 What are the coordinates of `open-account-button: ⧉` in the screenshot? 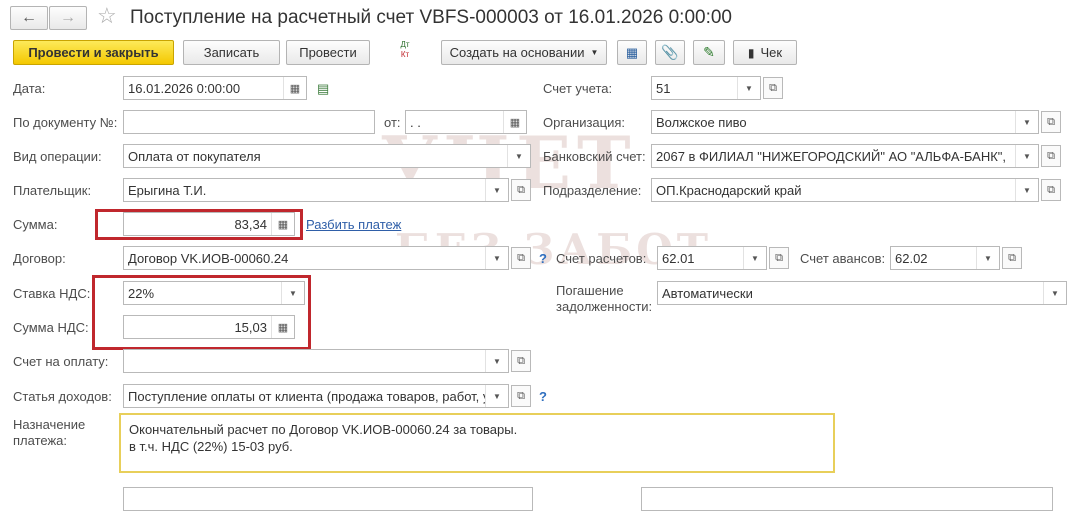 It's located at (773, 88).